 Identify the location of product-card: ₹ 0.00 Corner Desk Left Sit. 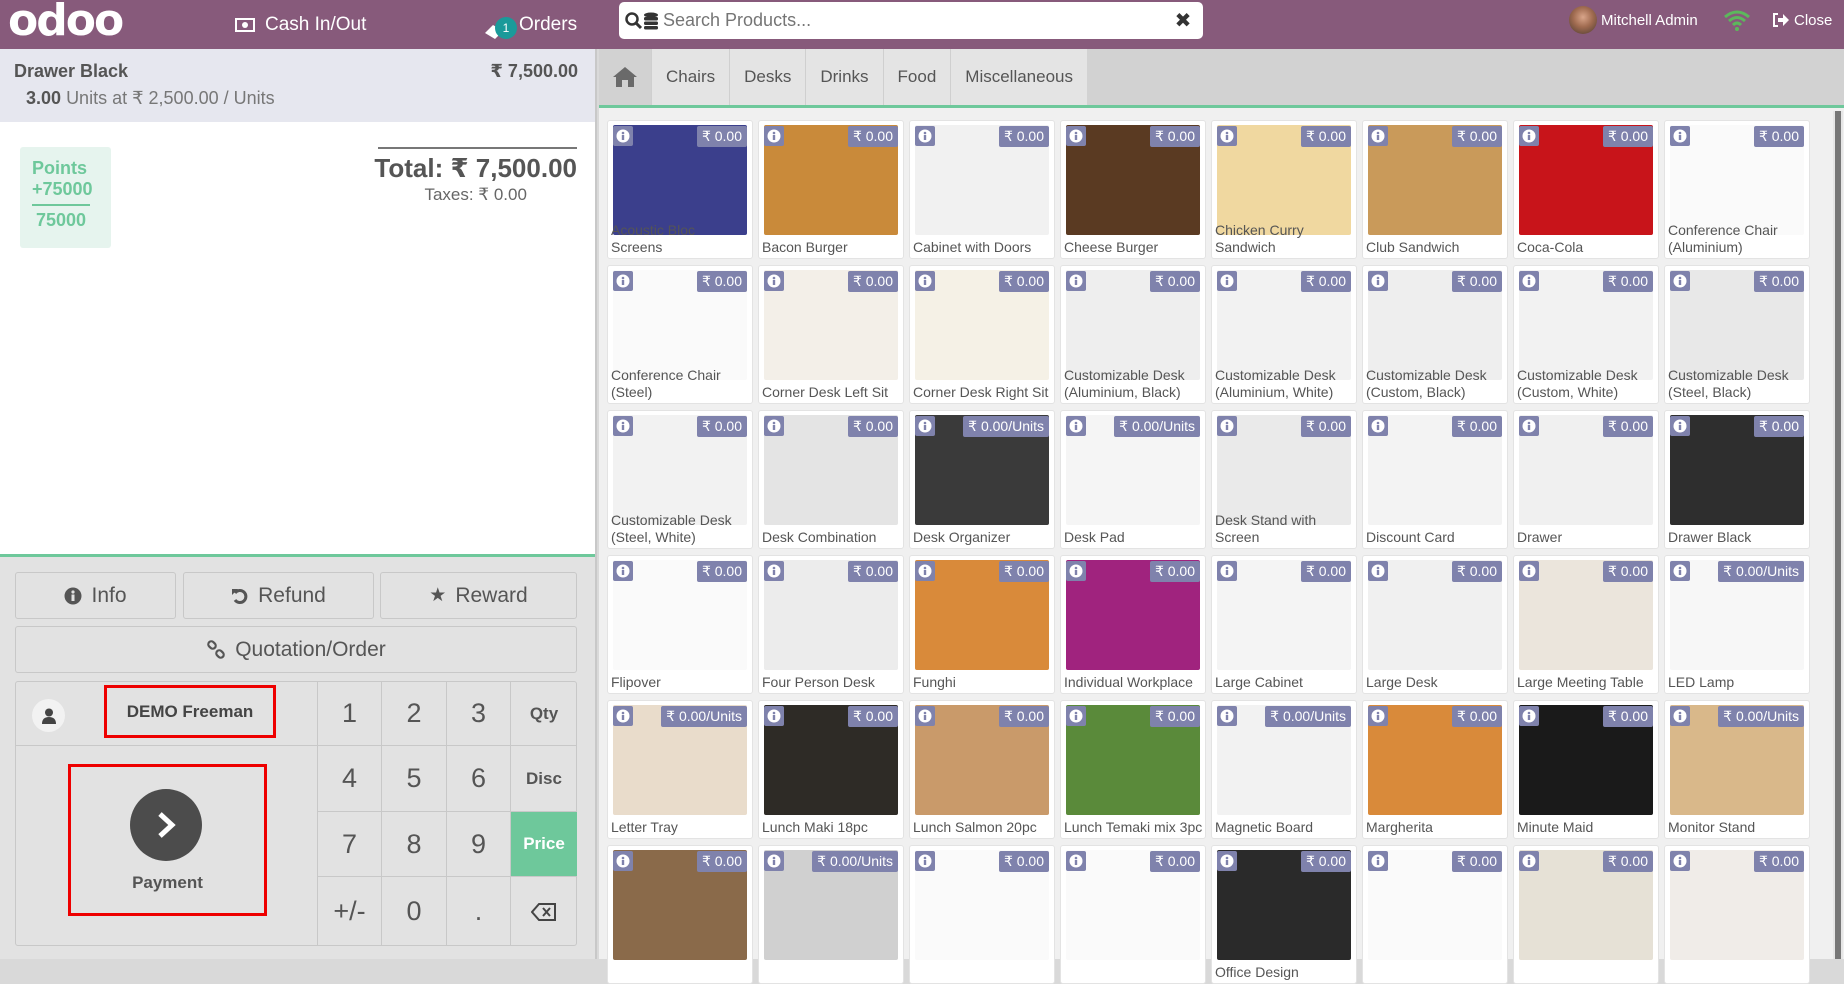
(831, 334).